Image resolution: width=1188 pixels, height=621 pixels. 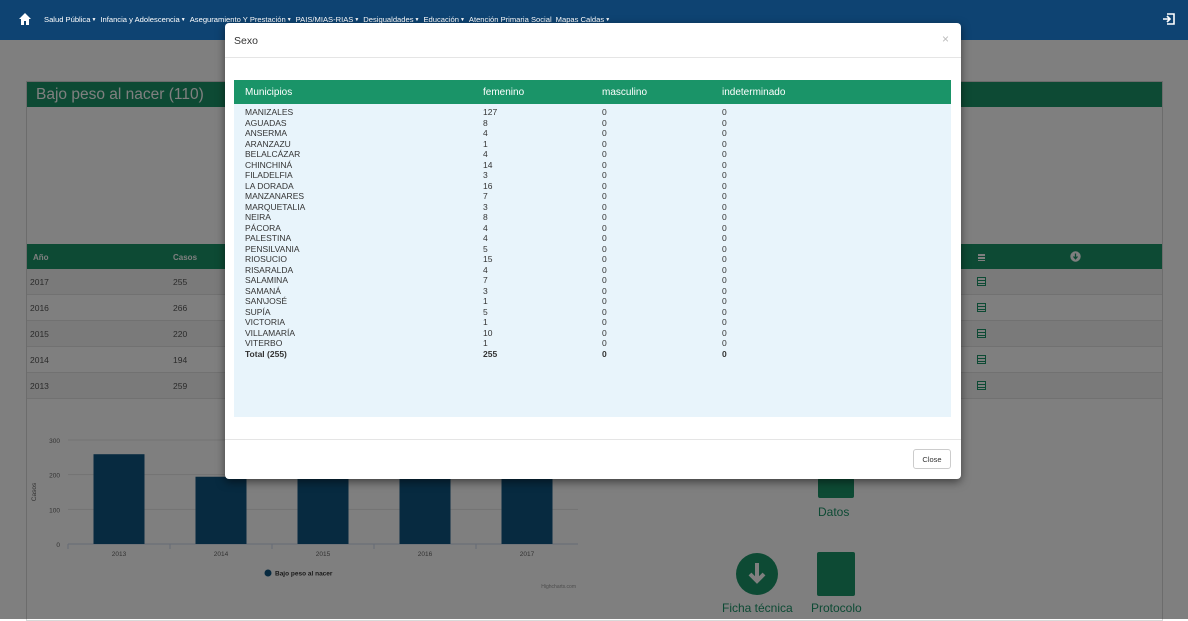 What do you see at coordinates (488, 164) in the screenshot?
I see `cell-femenino: 14` at bounding box center [488, 164].